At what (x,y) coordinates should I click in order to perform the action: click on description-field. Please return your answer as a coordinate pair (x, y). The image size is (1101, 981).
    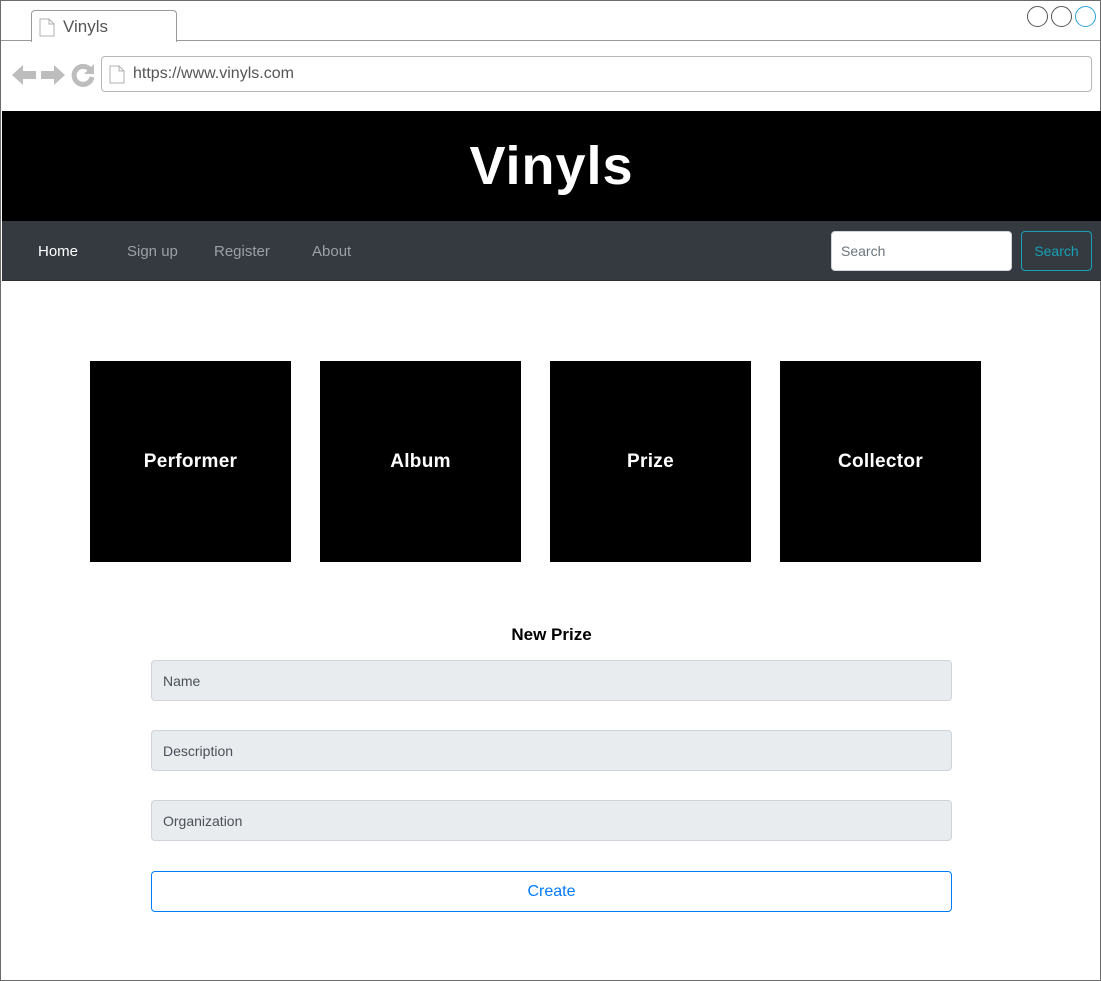
    Looking at the image, I should click on (551, 750).